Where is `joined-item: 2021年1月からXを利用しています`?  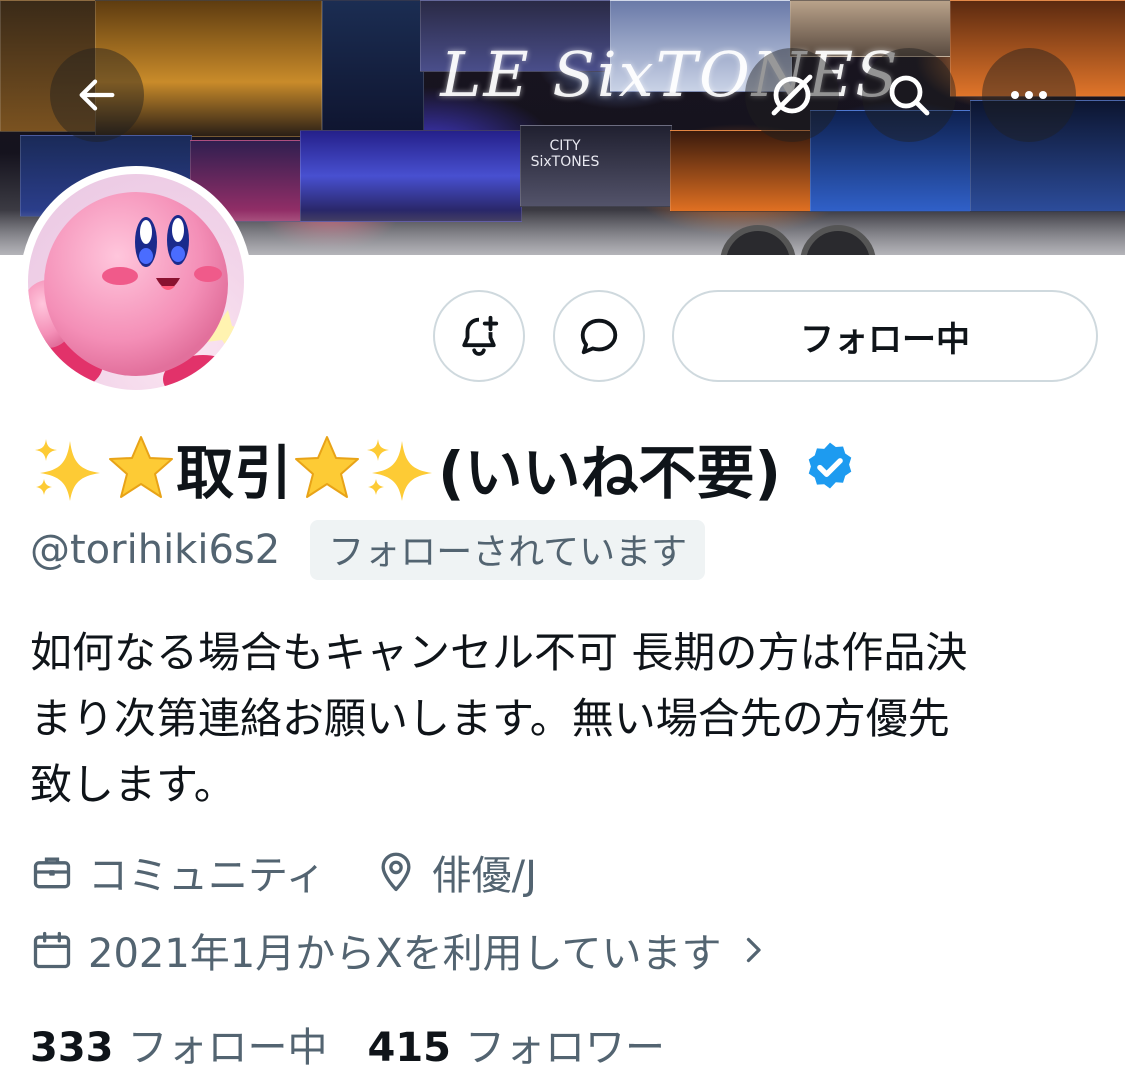
joined-item: 2021年1月からXを利用しています is located at coordinates (400, 950).